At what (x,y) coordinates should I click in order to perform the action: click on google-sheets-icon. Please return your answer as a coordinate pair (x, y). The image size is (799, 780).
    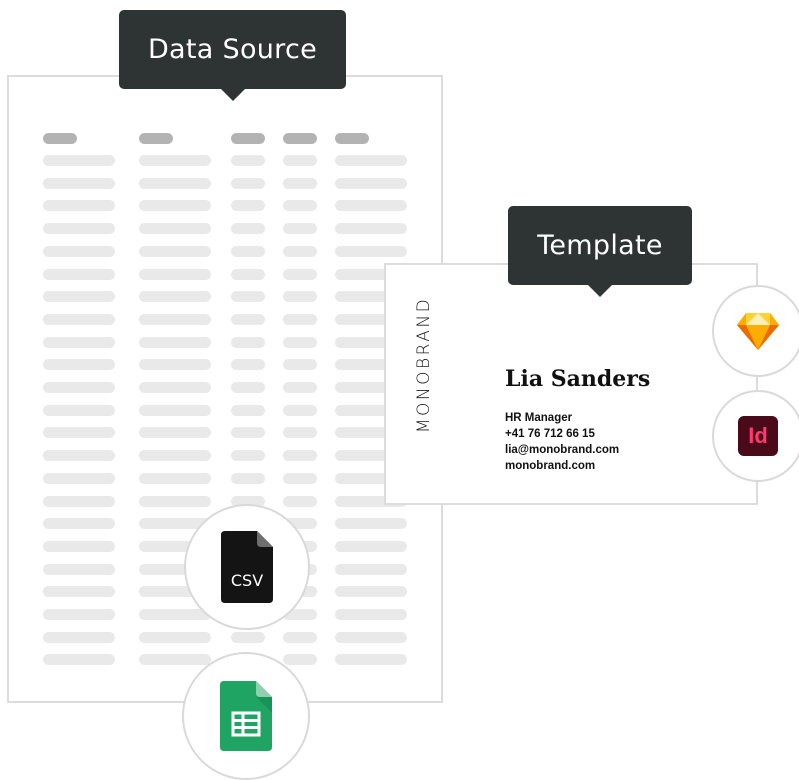
    Looking at the image, I should click on (246, 716).